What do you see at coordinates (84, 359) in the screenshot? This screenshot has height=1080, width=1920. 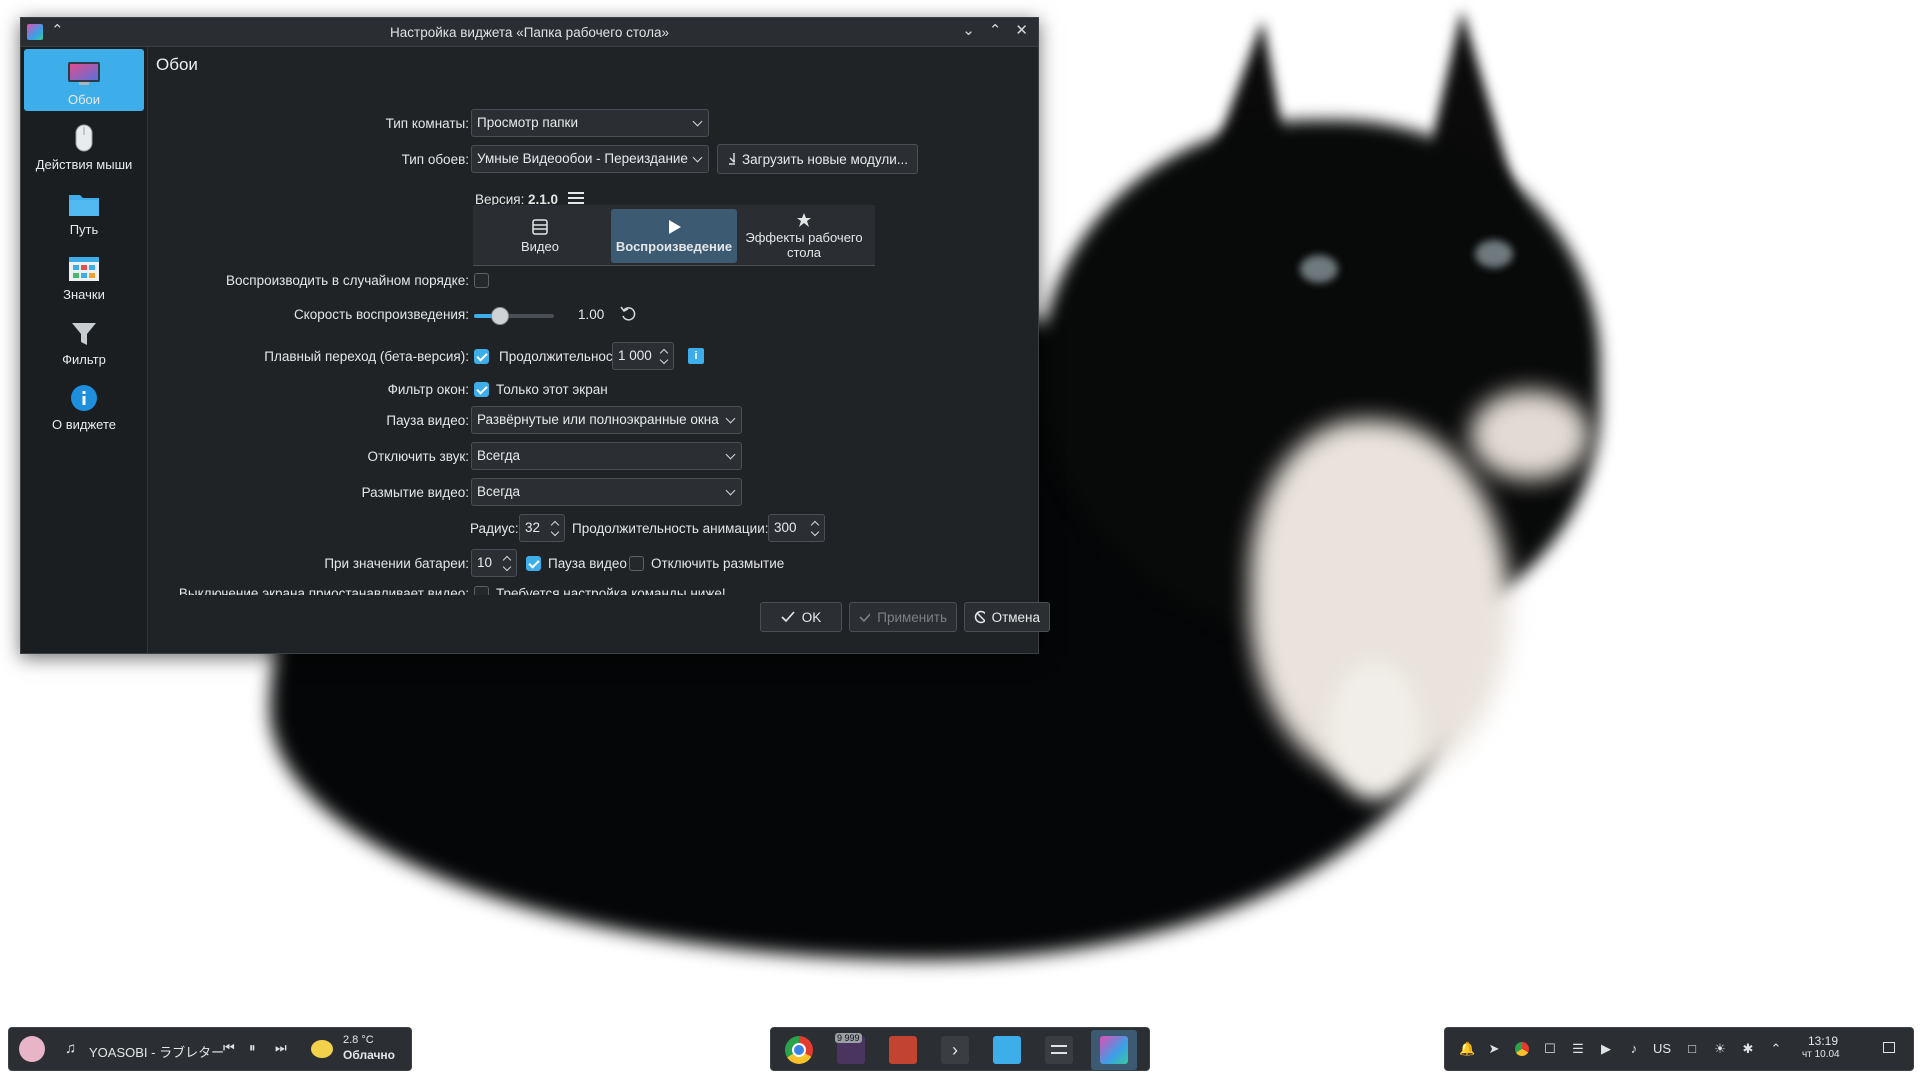 I see `sidebar-item-label: Фильтр` at bounding box center [84, 359].